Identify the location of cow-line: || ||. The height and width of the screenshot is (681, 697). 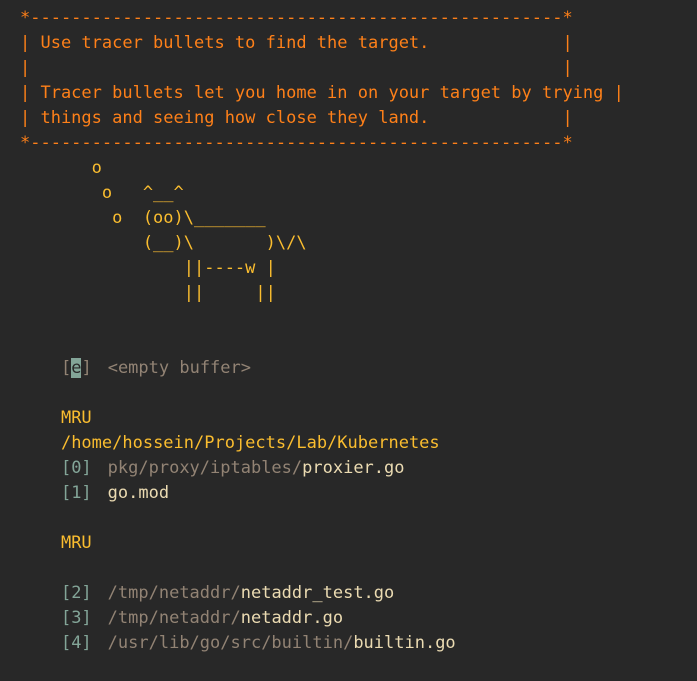
(148, 293).